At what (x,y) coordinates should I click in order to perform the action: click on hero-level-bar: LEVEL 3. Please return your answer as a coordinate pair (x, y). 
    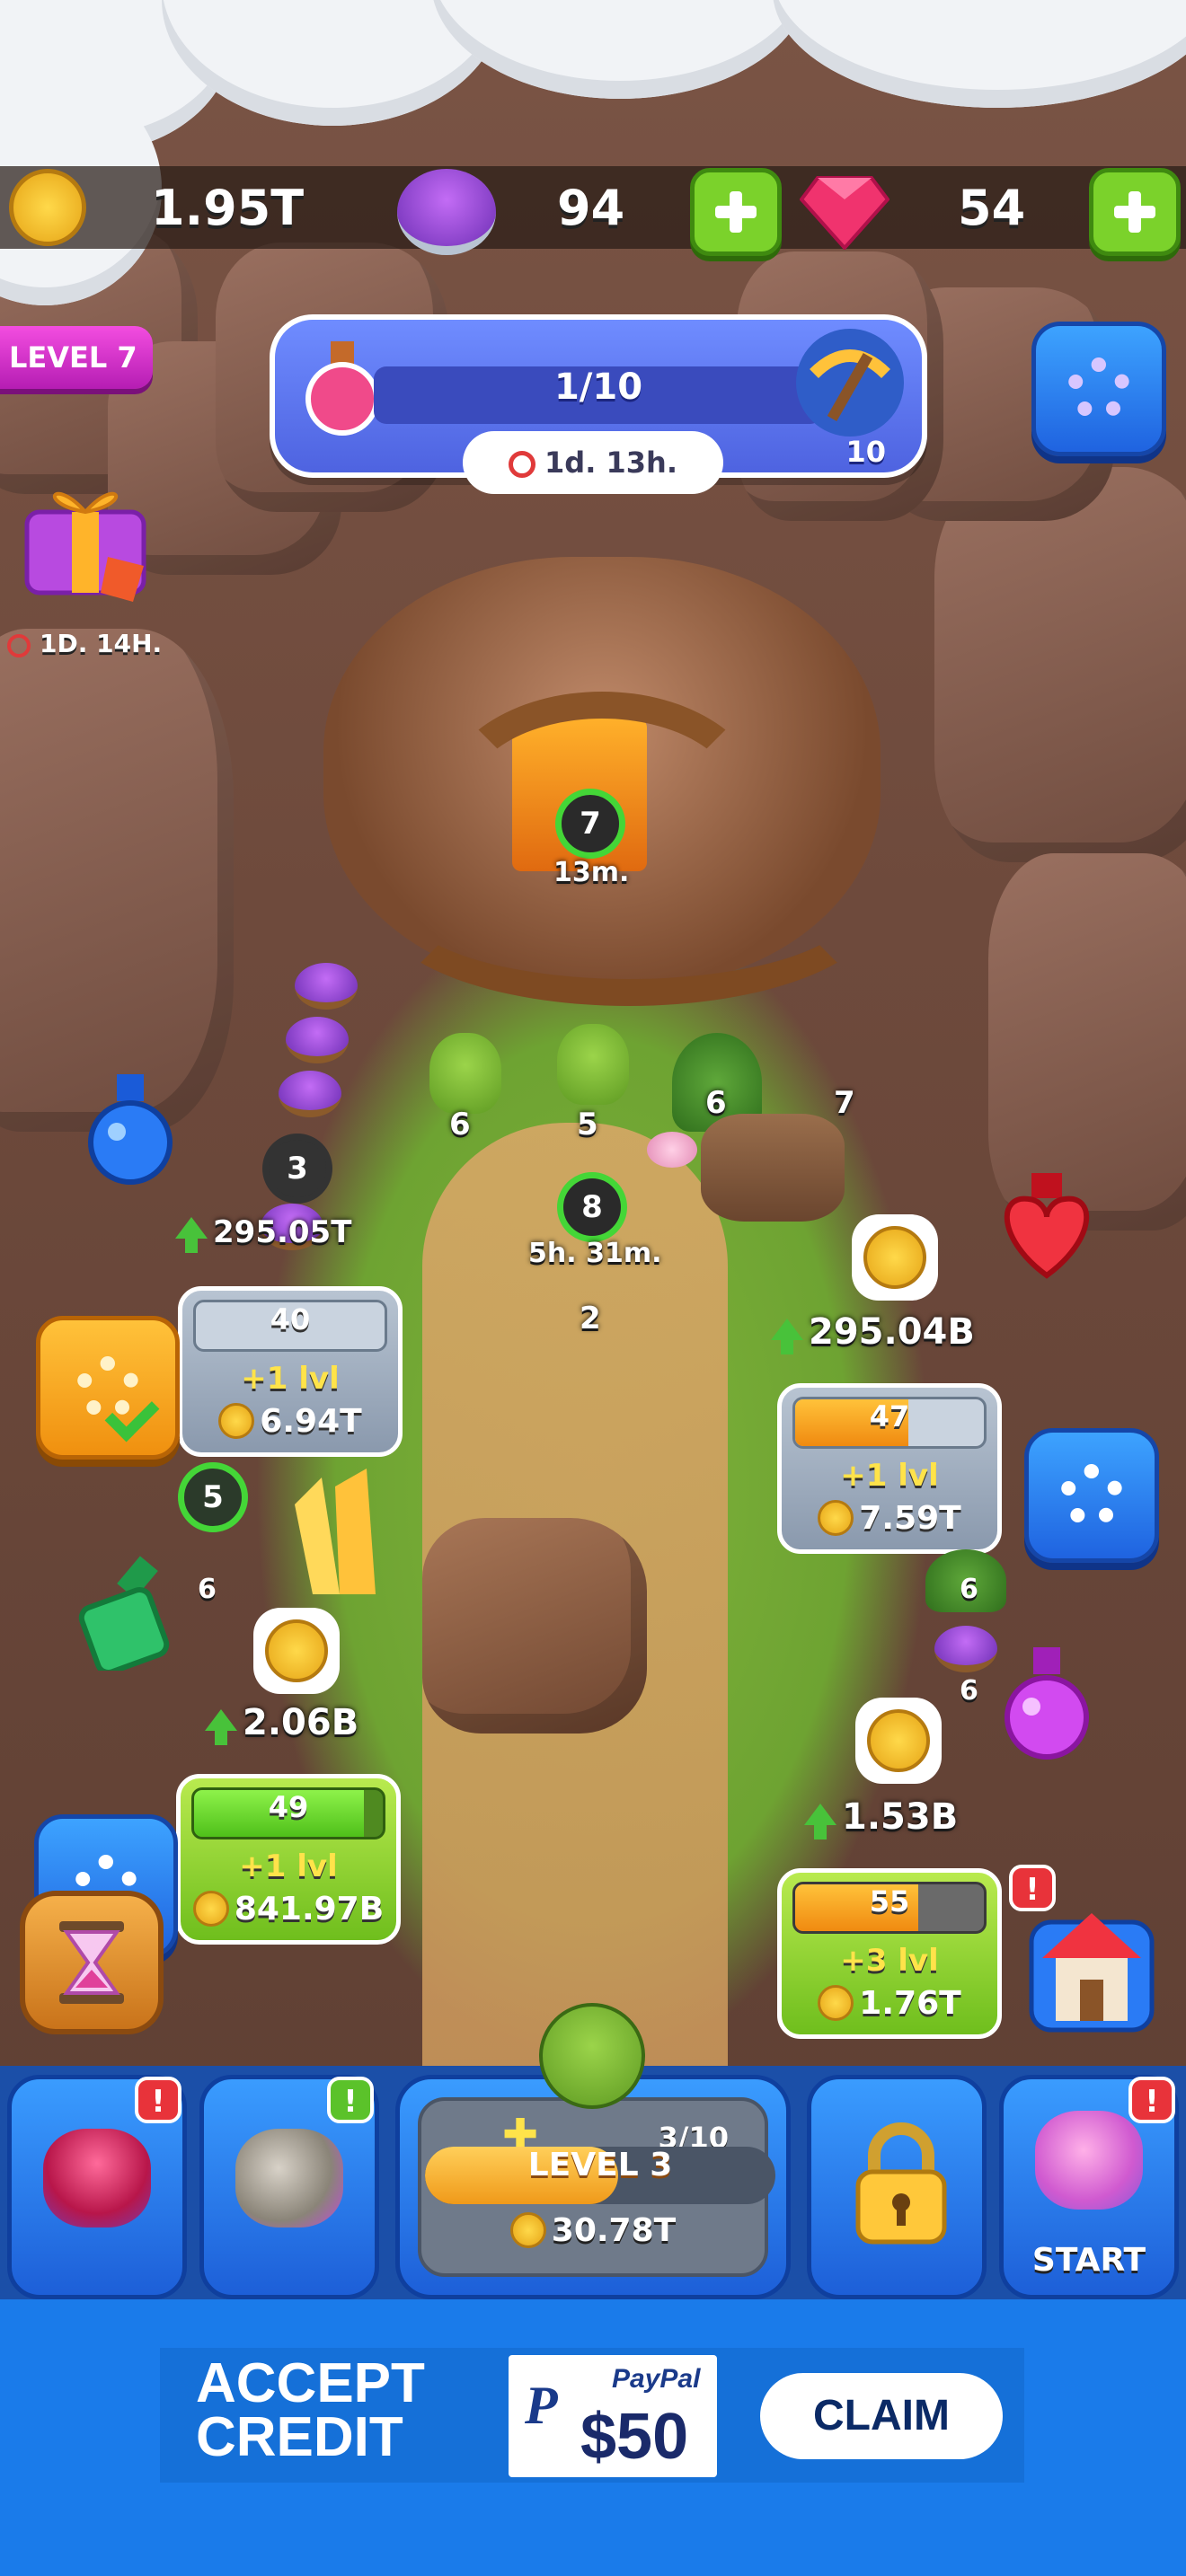
    Looking at the image, I should click on (600, 2175).